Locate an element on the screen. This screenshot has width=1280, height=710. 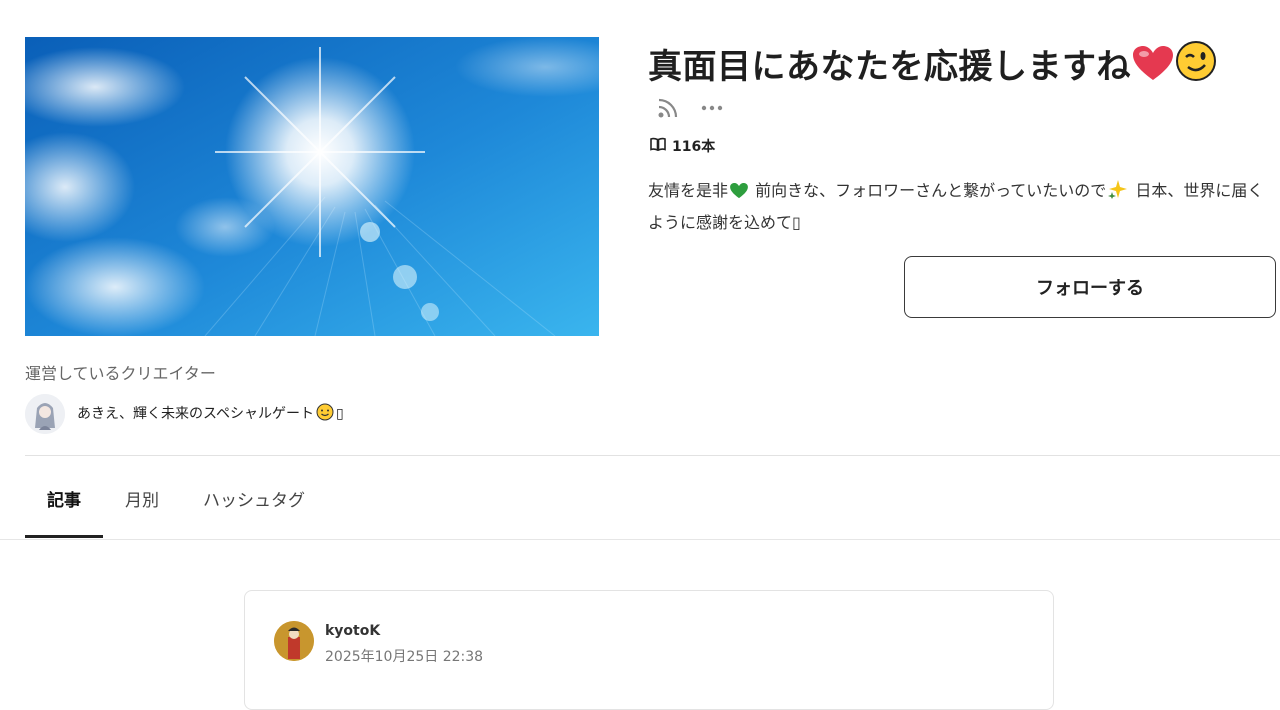
creator-trailing-glyph: ▯ is located at coordinates (340, 414).